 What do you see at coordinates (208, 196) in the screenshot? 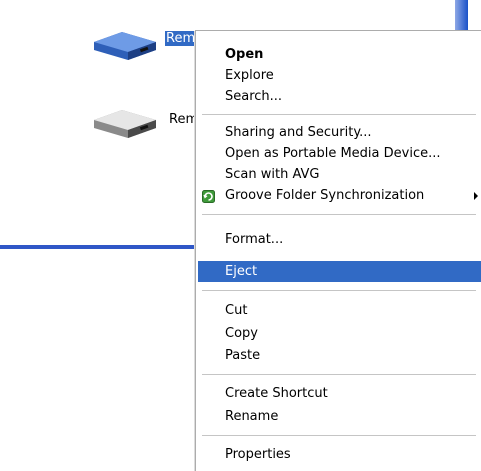
I see `groove-icon` at bounding box center [208, 196].